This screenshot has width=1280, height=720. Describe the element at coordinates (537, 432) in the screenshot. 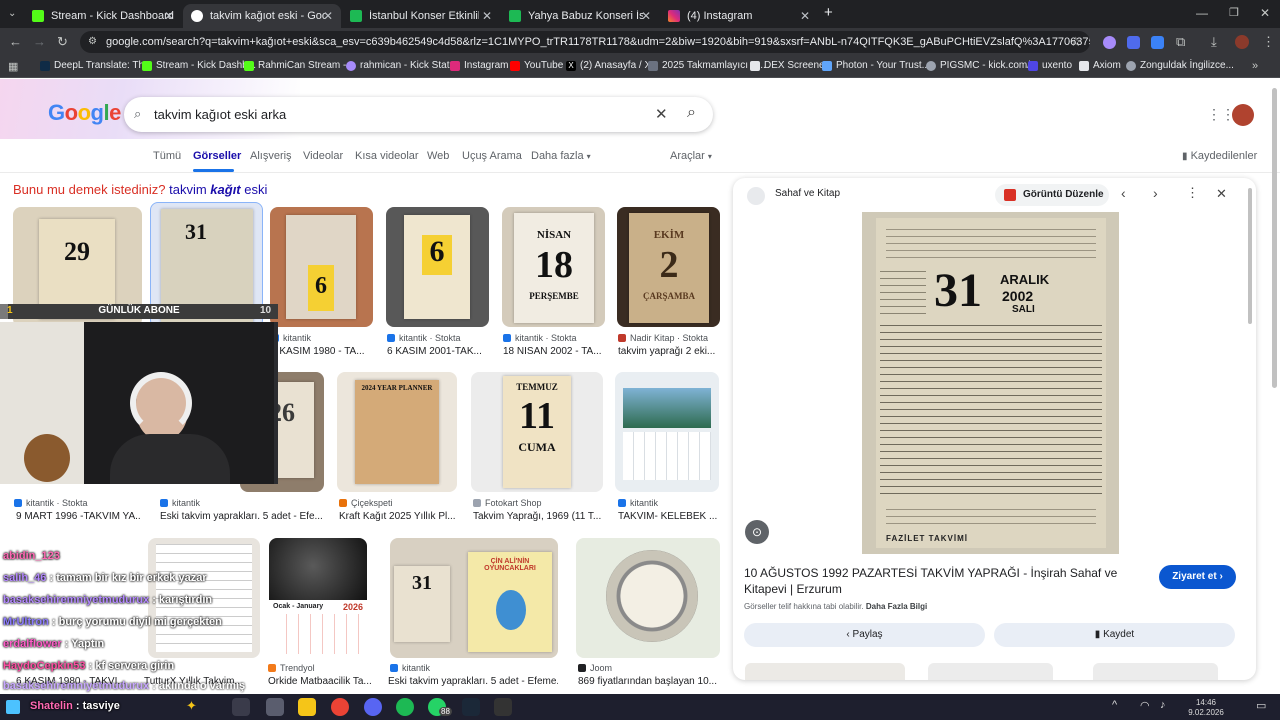

I see `result-image: TEMMUZ 11 CUMA` at that location.